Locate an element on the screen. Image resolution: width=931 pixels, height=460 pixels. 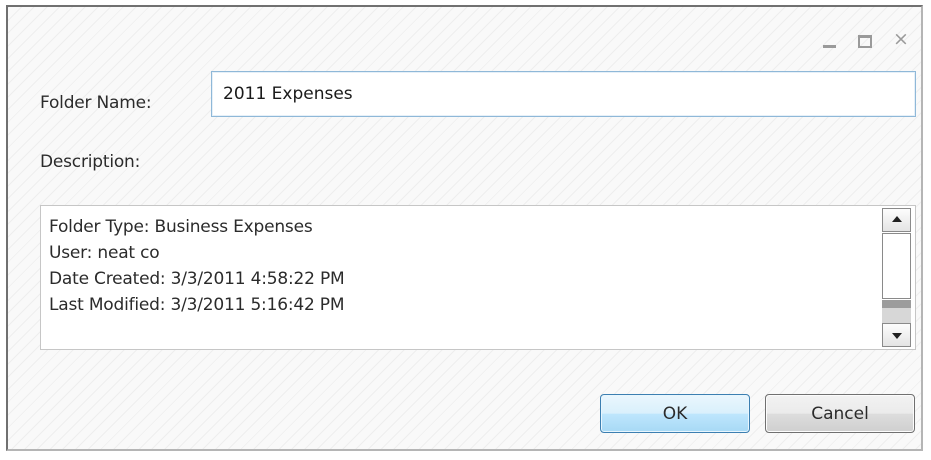
arrow-down-icon is located at coordinates (897, 336).